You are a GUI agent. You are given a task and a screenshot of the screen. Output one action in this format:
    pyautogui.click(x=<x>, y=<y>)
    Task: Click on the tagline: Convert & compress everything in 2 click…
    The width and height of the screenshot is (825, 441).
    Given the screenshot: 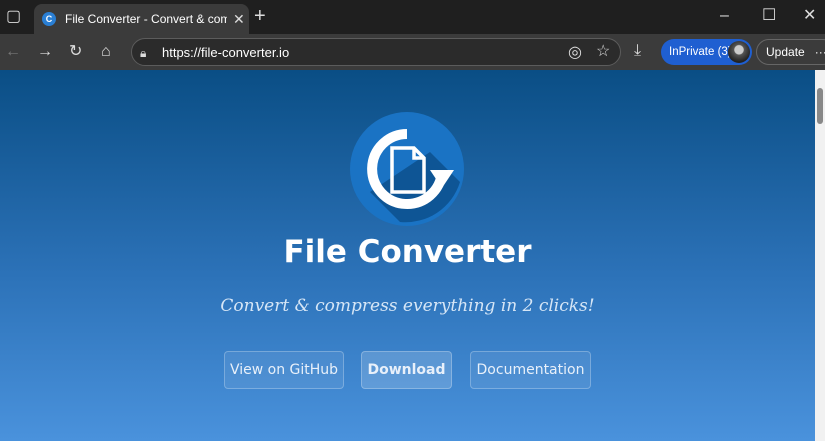 What is the action you would take?
    pyautogui.click(x=407, y=306)
    